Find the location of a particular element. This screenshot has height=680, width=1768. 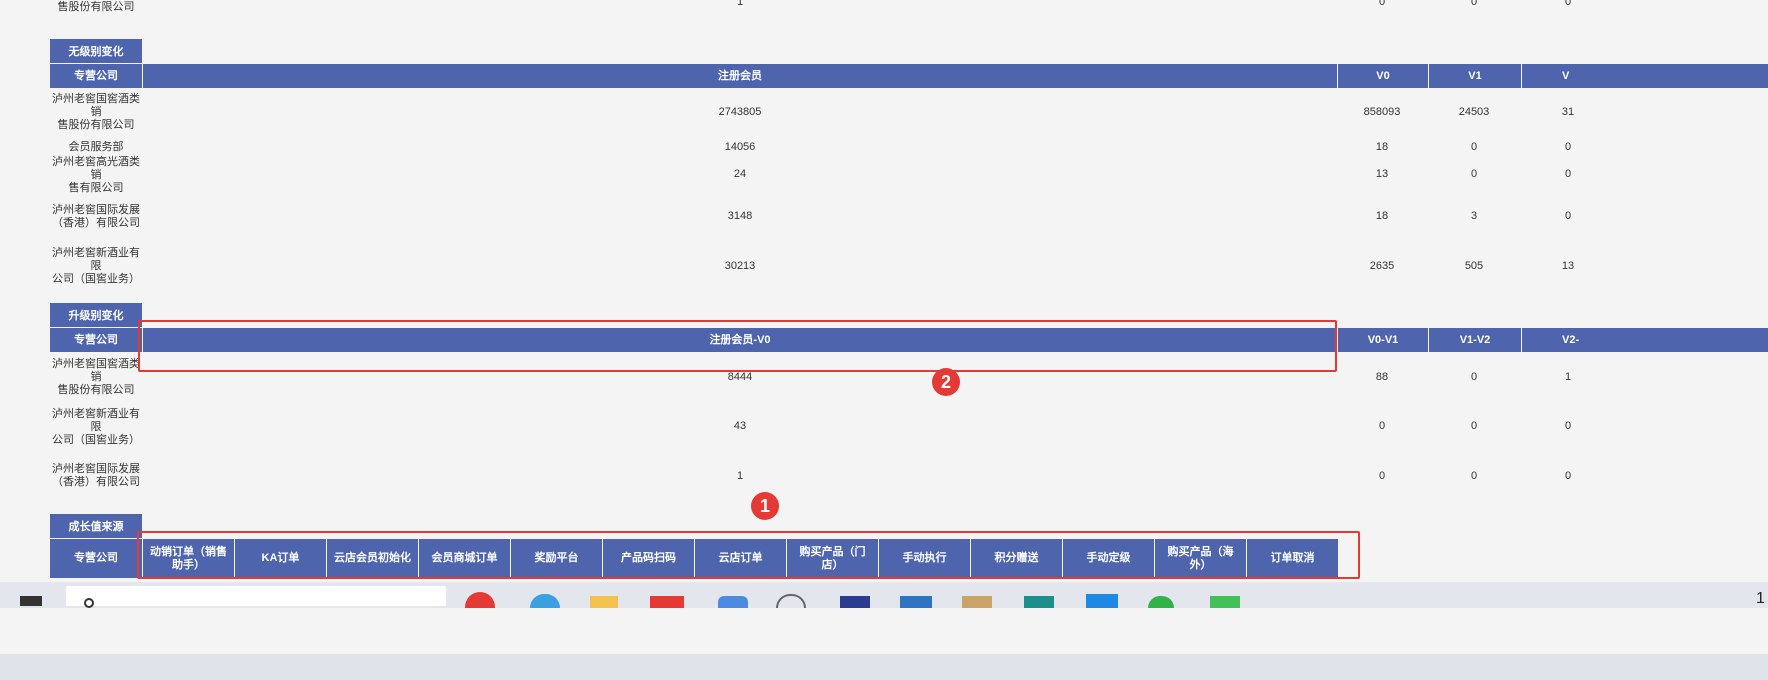

table-cell-registered: 24 is located at coordinates (740, 173).